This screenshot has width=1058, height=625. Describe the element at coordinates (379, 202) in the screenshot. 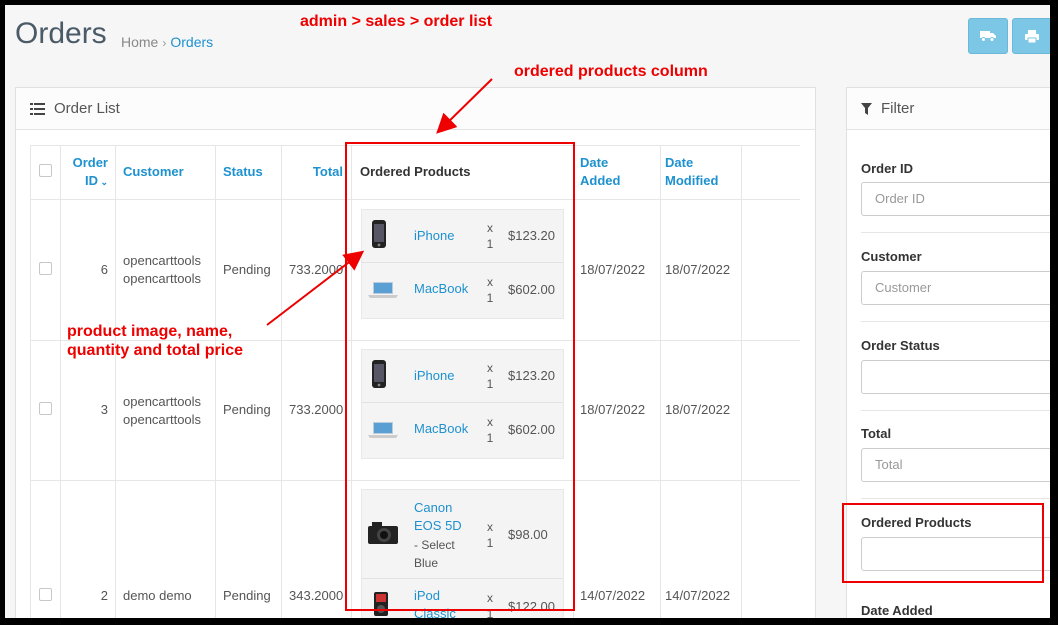

I see `annotation-arrows` at that location.